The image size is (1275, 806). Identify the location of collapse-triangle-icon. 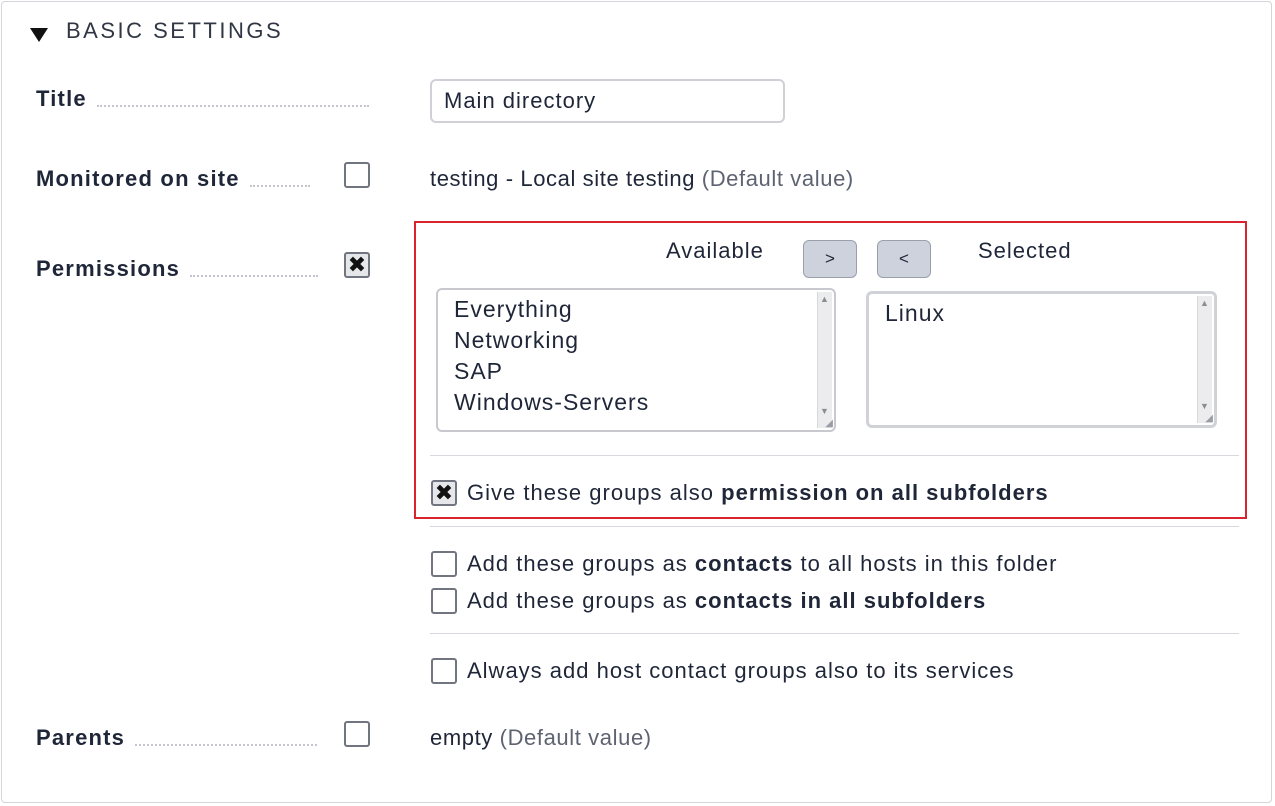
(39, 35).